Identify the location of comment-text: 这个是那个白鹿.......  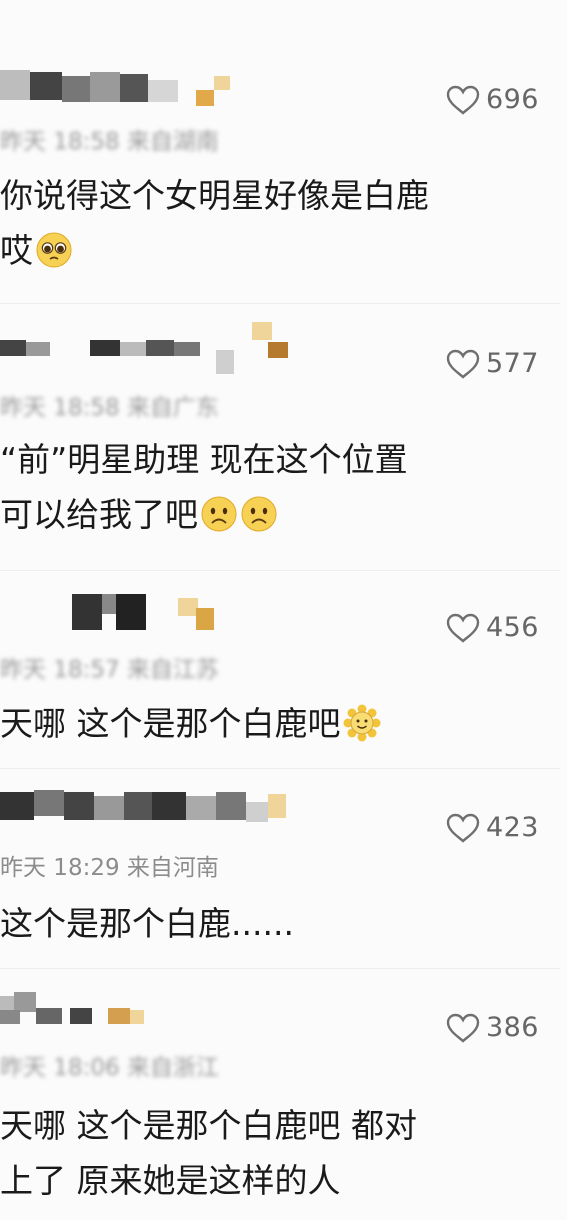
(270, 923).